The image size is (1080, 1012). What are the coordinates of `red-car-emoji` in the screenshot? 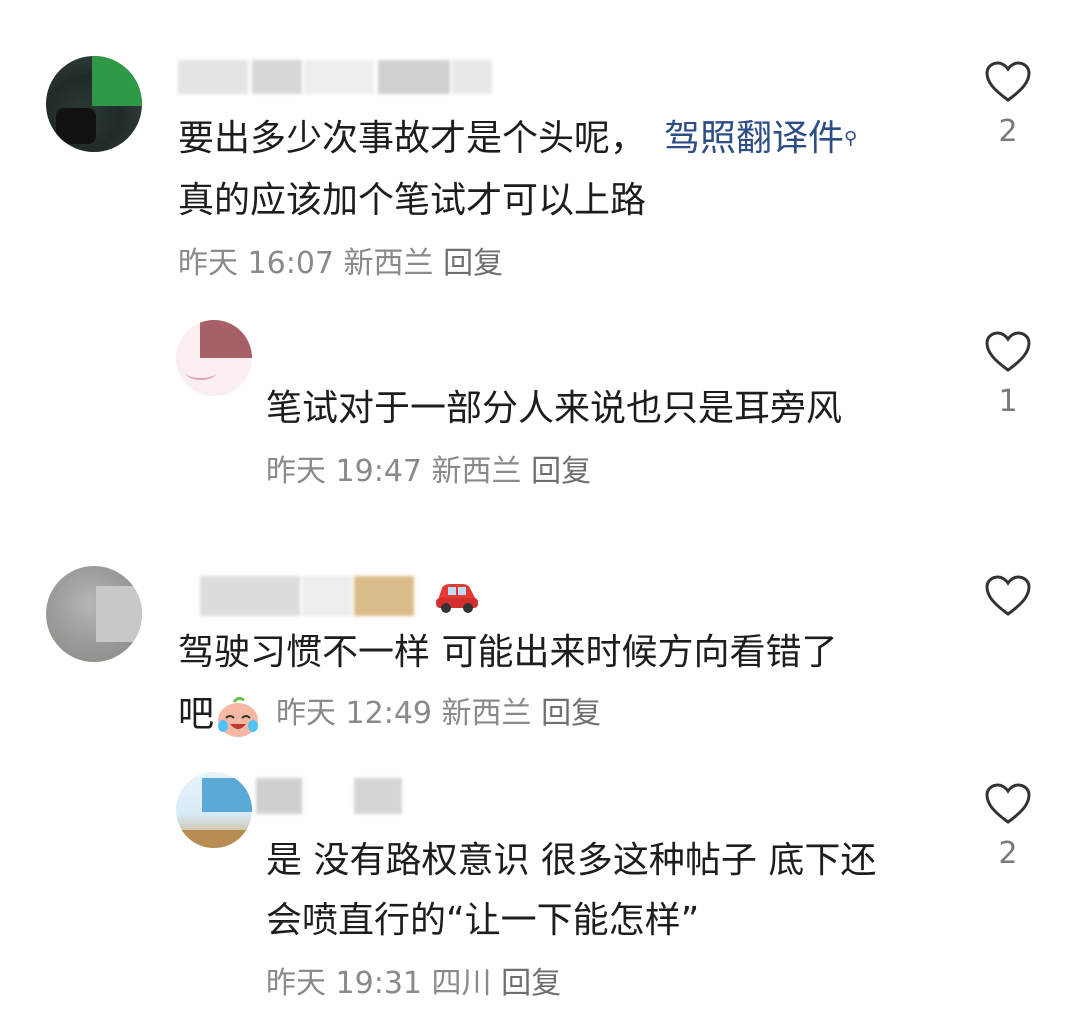 It's located at (456, 594).